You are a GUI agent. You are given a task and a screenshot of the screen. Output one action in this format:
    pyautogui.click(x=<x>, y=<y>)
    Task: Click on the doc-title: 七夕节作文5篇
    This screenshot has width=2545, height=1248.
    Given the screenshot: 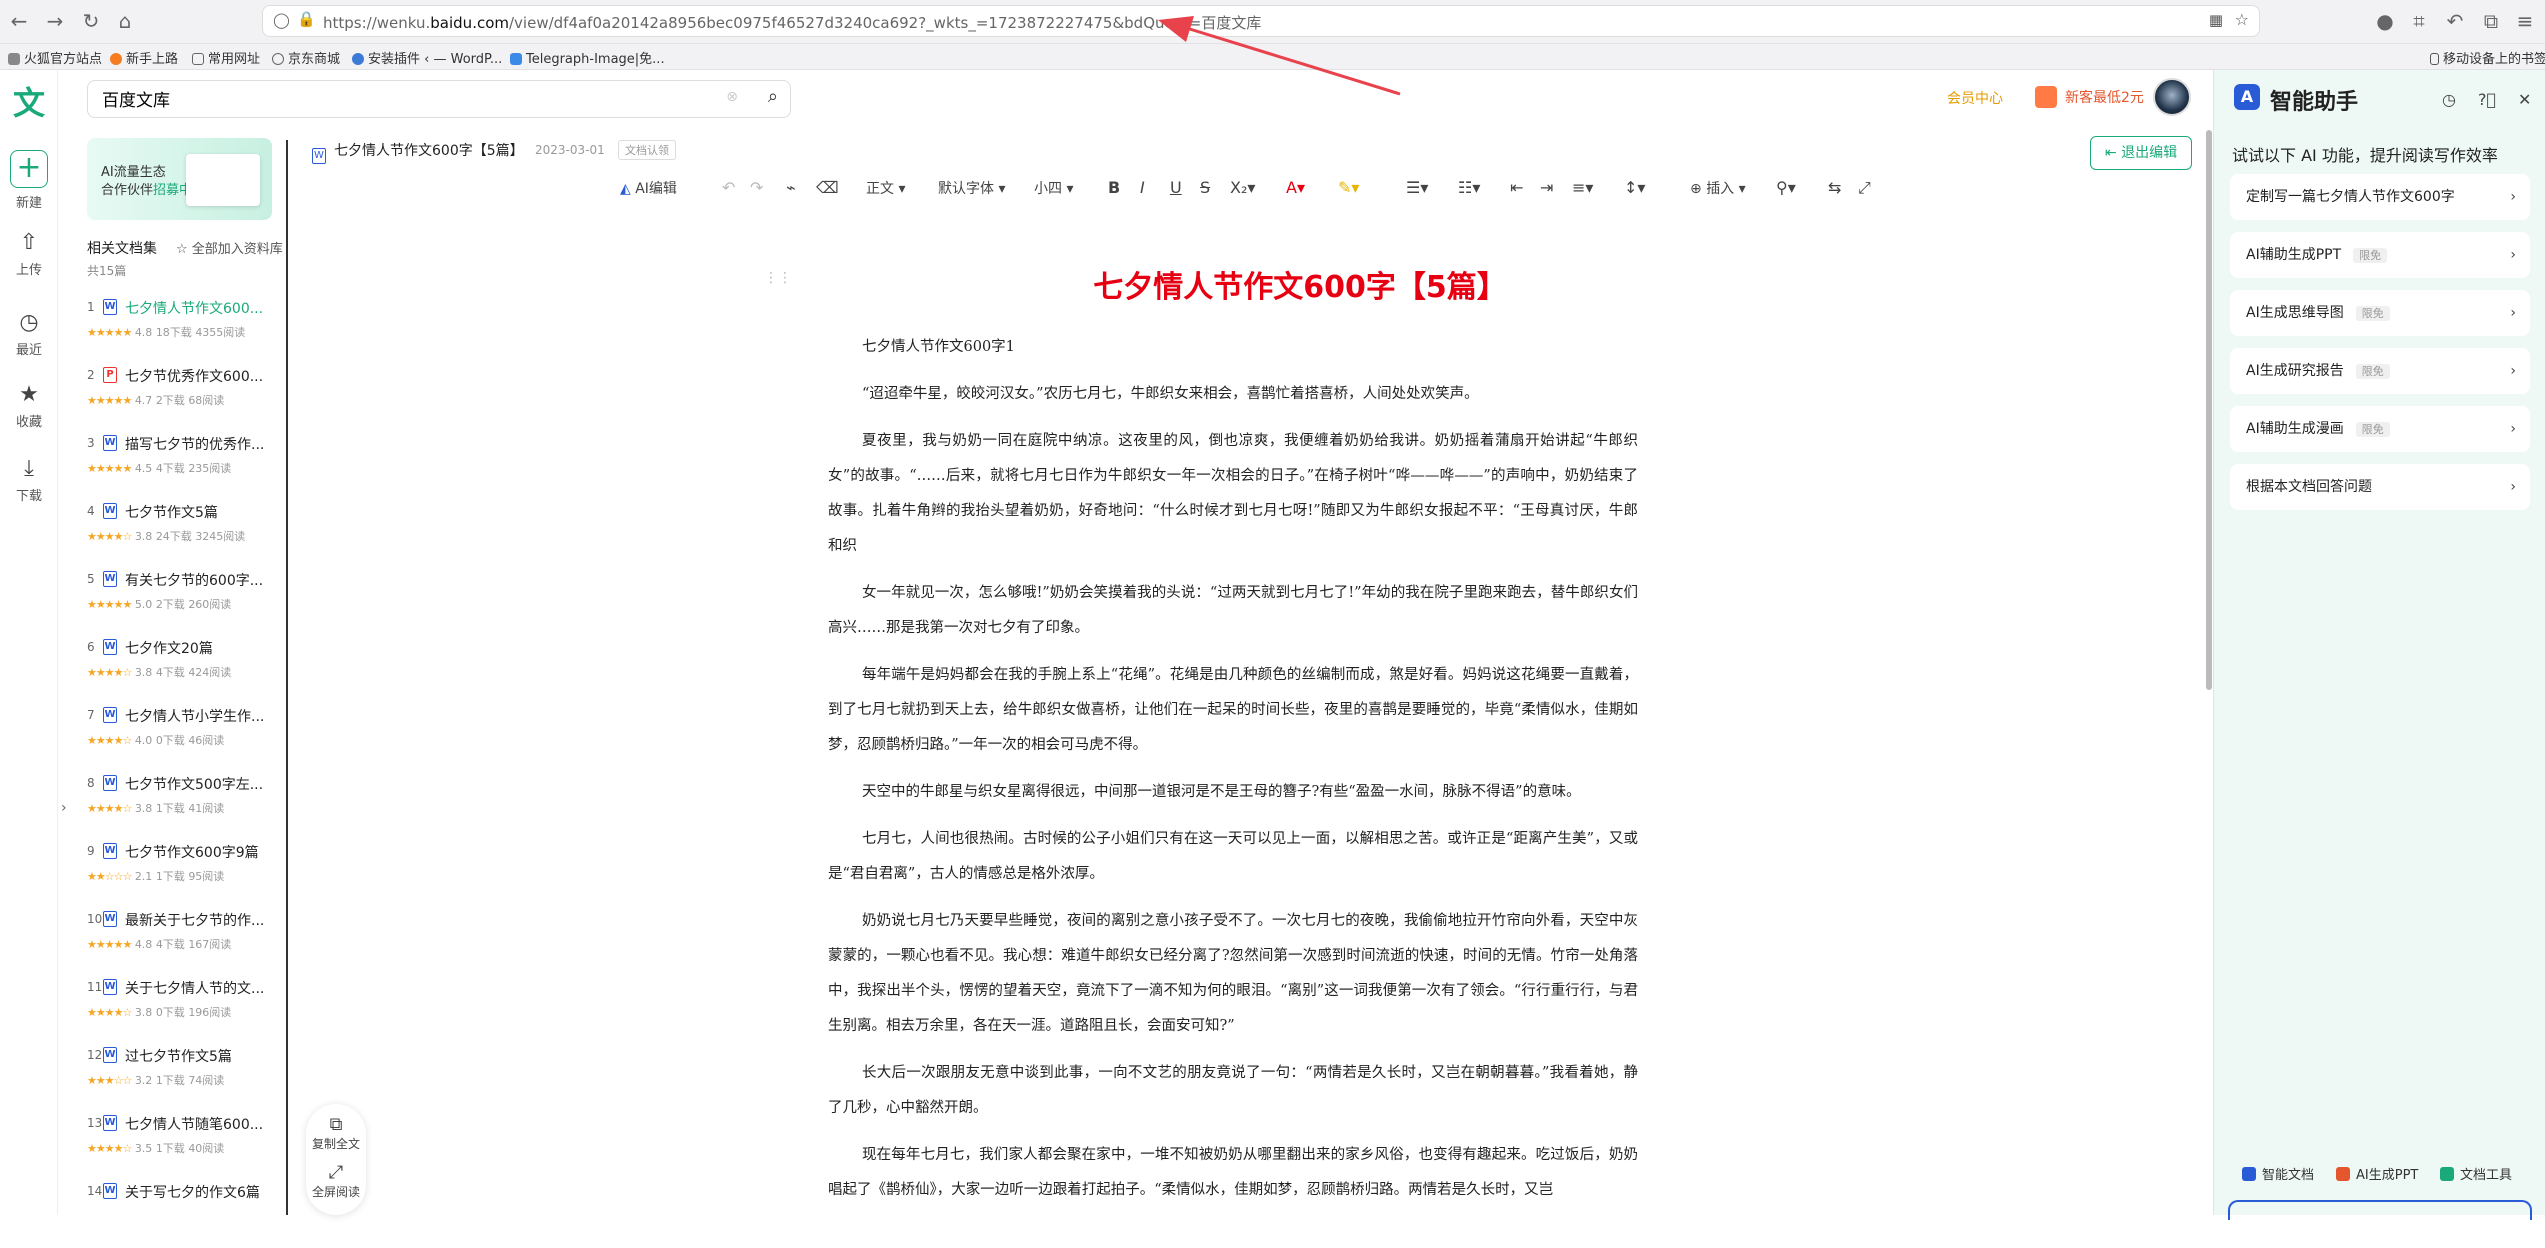 What is the action you would take?
    pyautogui.click(x=200, y=512)
    